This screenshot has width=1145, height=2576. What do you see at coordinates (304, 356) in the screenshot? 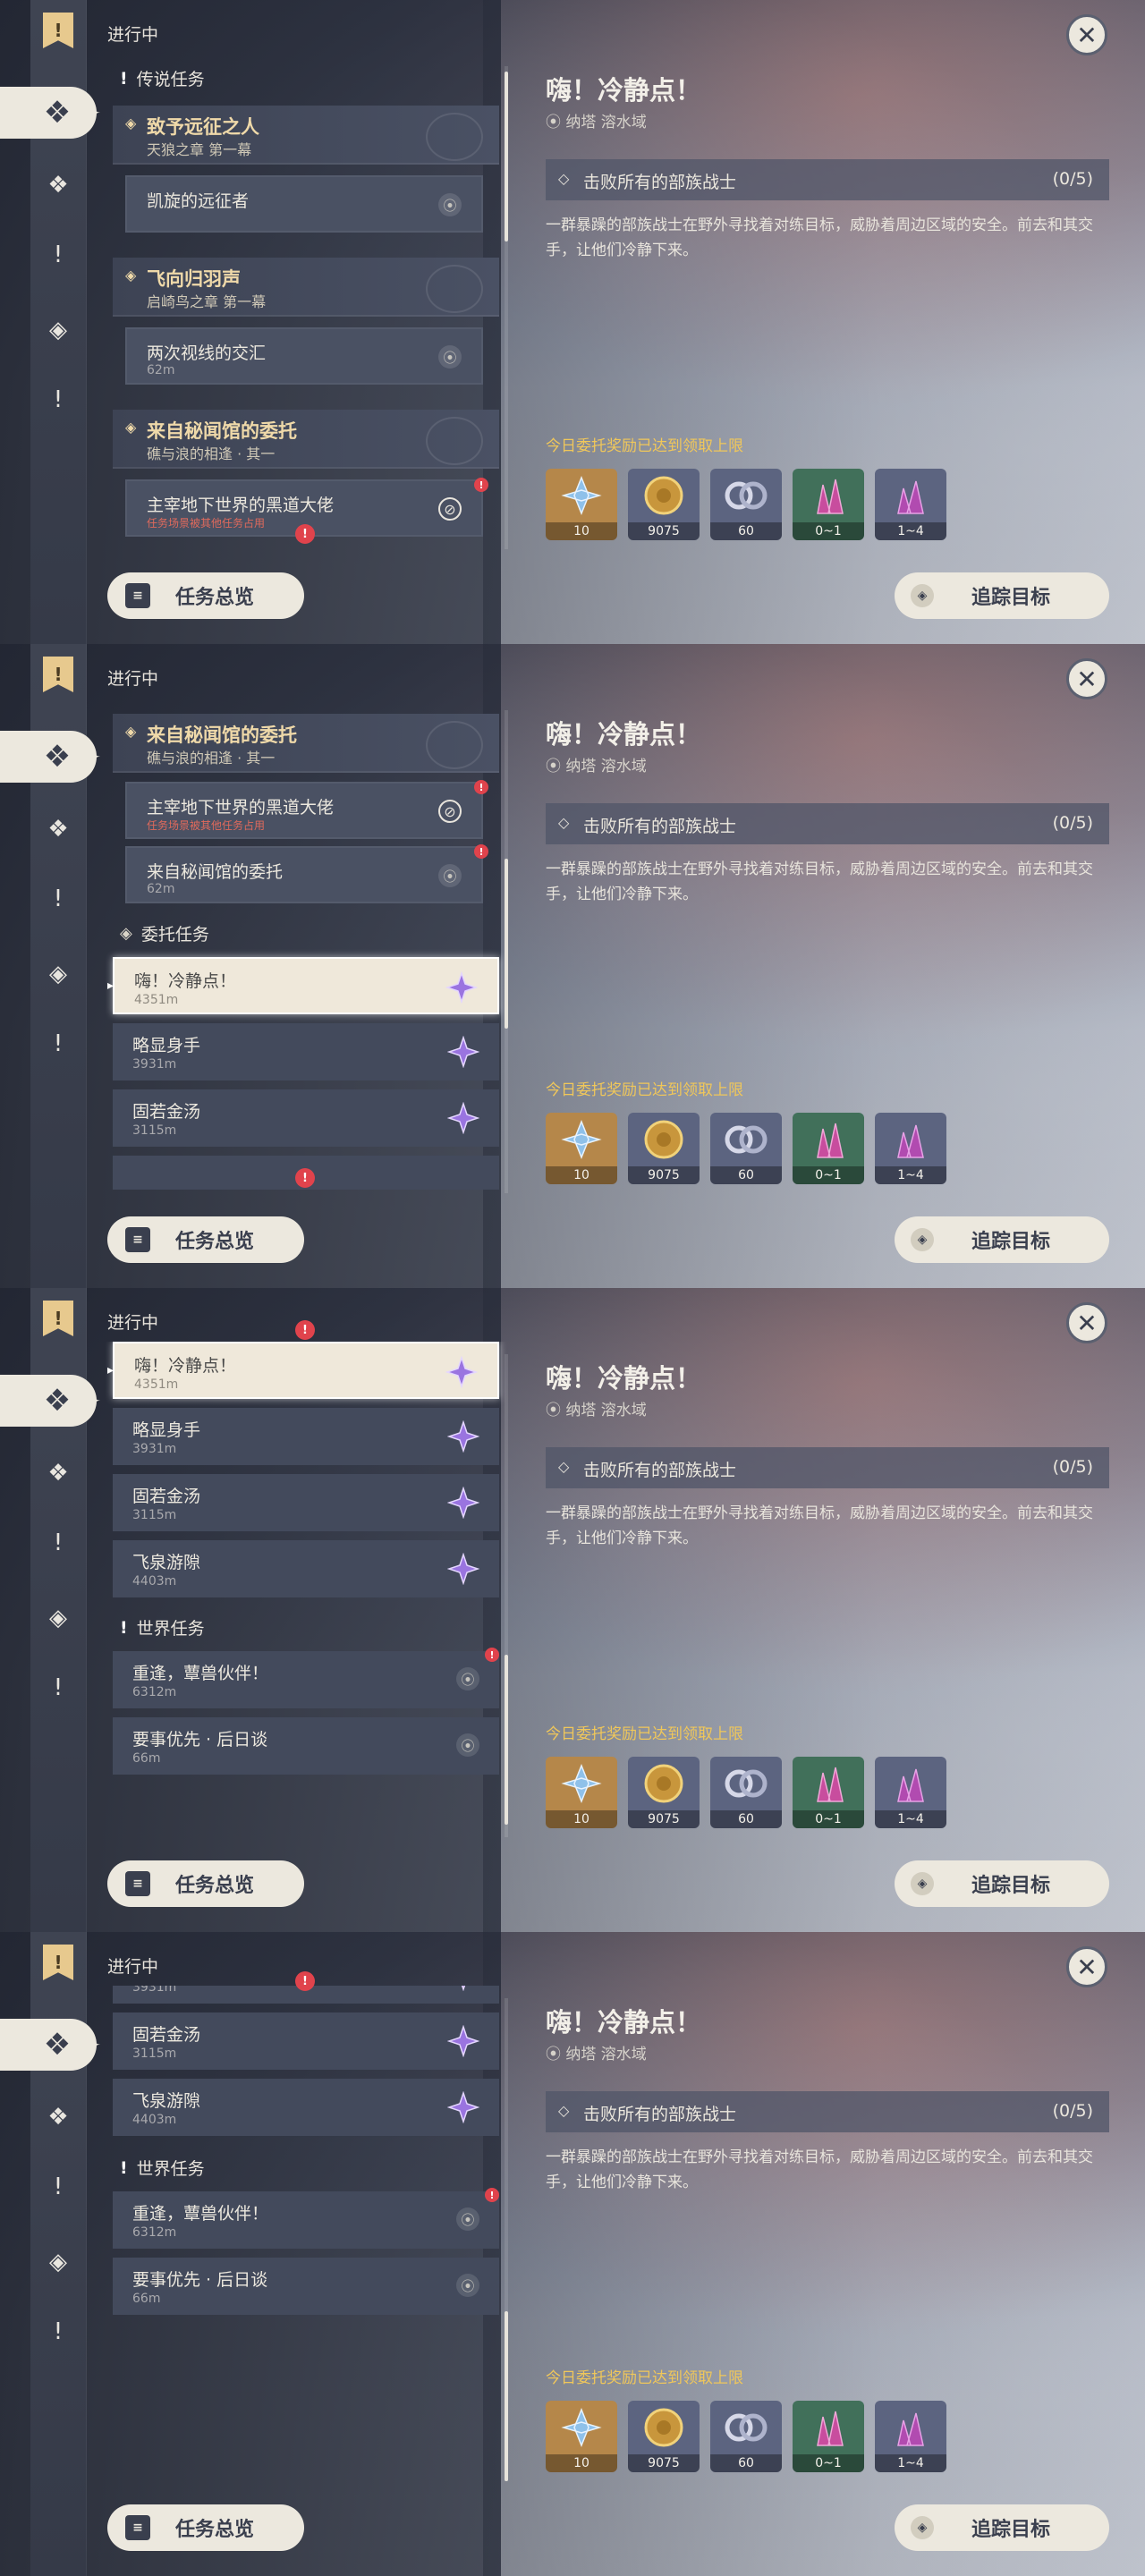
I see `quest-task-card: 两次视线的交汇 62m ⦿` at bounding box center [304, 356].